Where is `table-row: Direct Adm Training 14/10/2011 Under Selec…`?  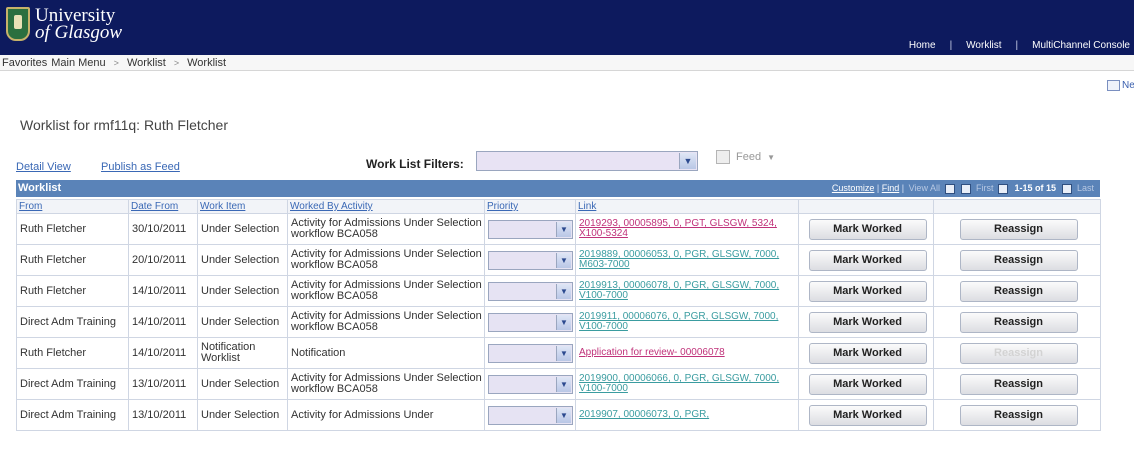
table-row: Direct Adm Training 14/10/2011 Under Selec… is located at coordinates (558, 322).